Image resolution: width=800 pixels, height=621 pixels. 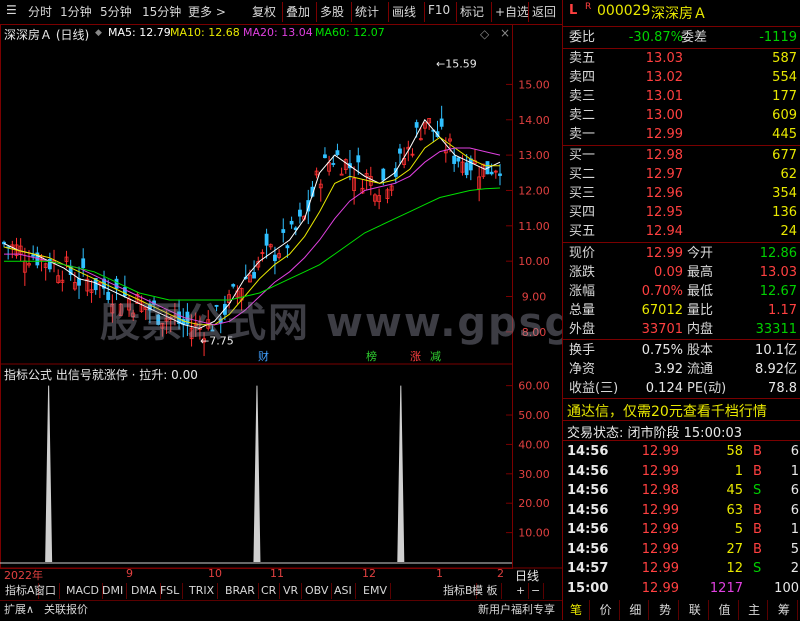 I want to click on x-axis-label: 2, so click(x=500, y=573).